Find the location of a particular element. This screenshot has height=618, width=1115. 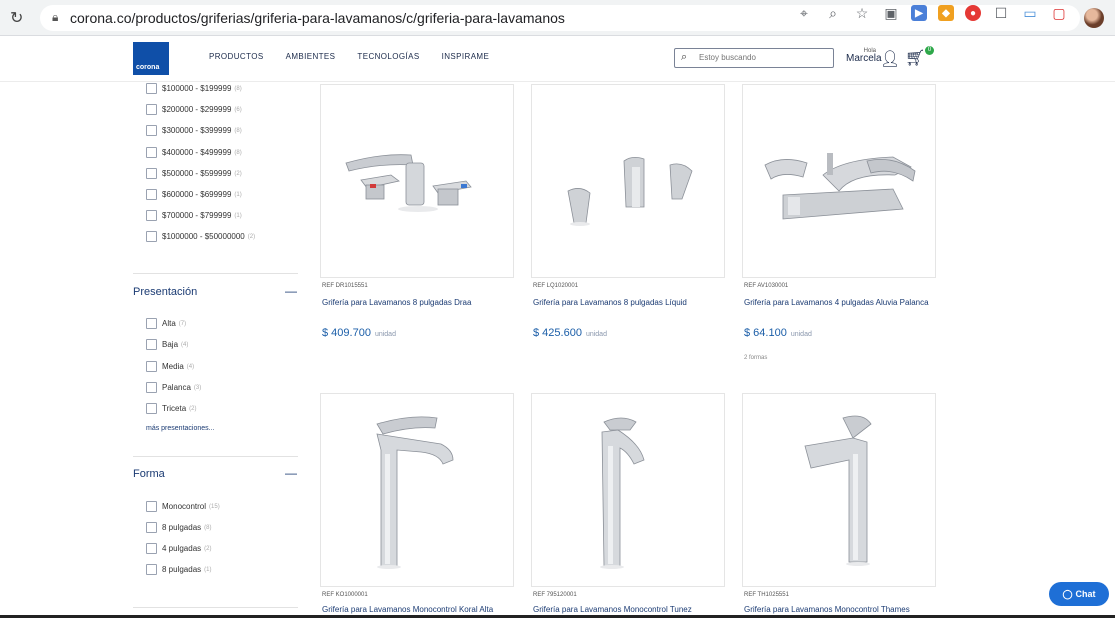

nav-ambientes: AMBIENTES is located at coordinates (311, 56).